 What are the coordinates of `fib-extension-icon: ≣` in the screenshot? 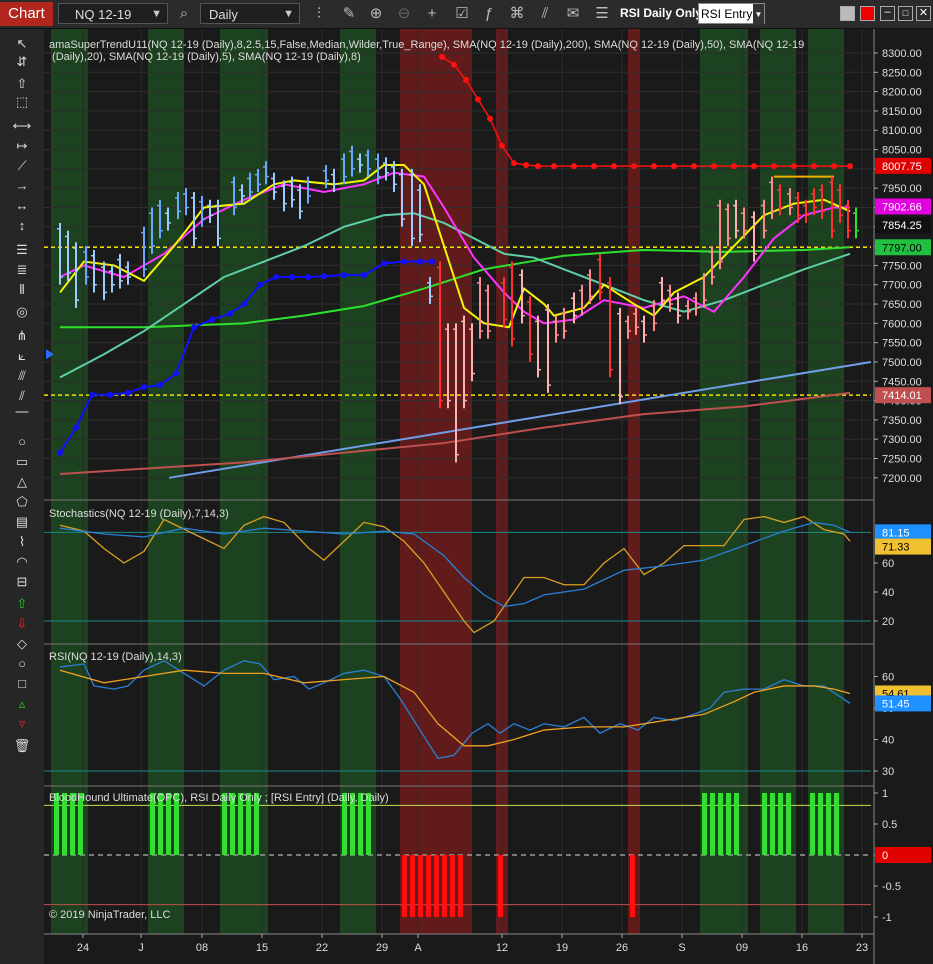 It's located at (22, 270).